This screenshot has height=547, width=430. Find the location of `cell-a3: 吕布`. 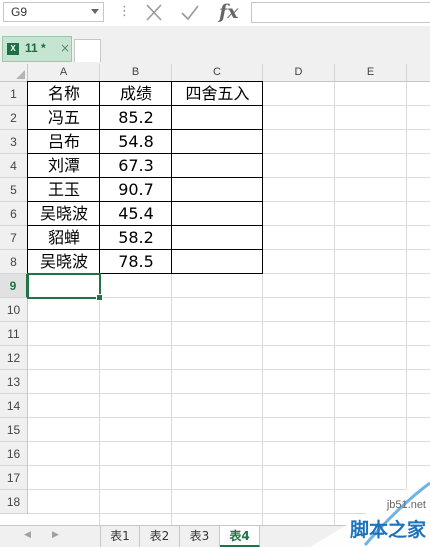

cell-a3: 吕布 is located at coordinates (64, 142).